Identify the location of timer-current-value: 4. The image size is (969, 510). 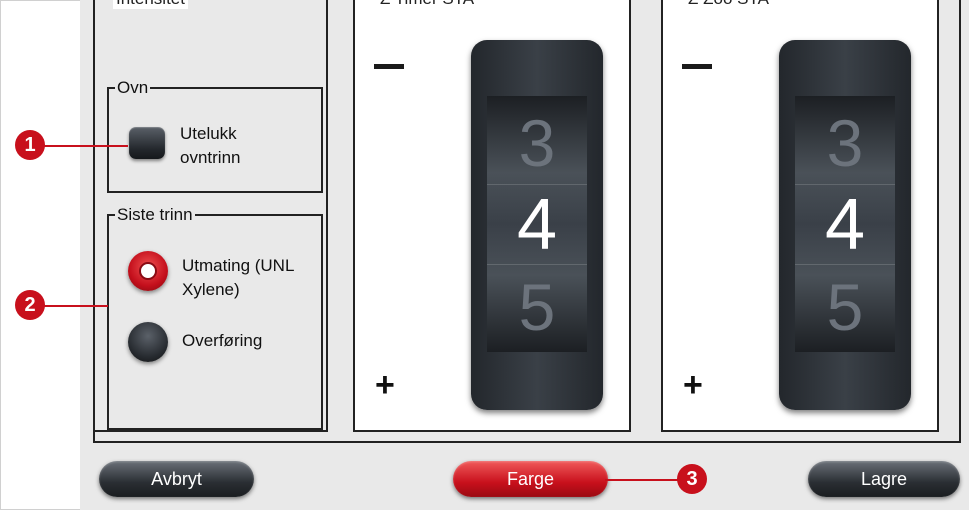
(537, 225).